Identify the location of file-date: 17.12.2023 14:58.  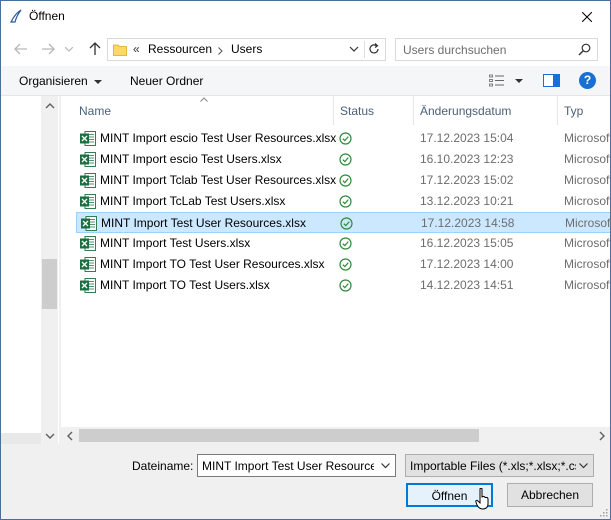
(468, 223).